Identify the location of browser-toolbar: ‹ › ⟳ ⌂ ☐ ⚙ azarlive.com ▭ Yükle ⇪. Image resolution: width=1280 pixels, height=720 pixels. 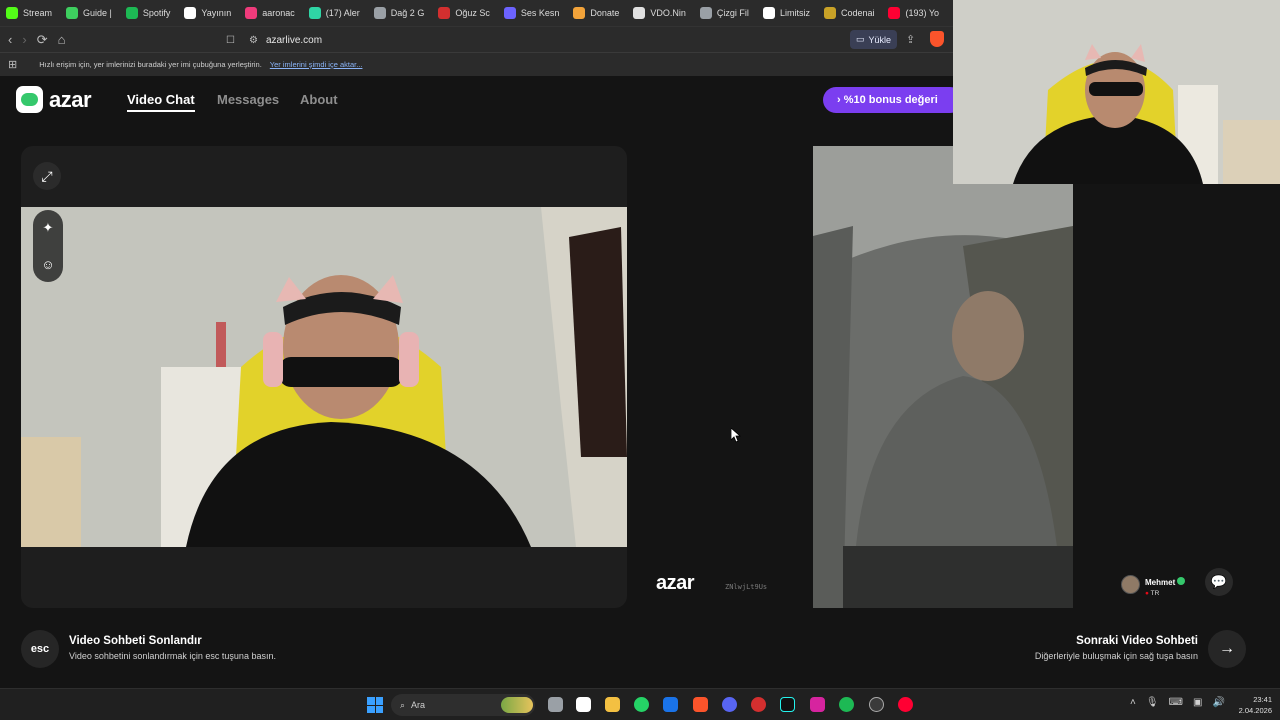
(476, 39).